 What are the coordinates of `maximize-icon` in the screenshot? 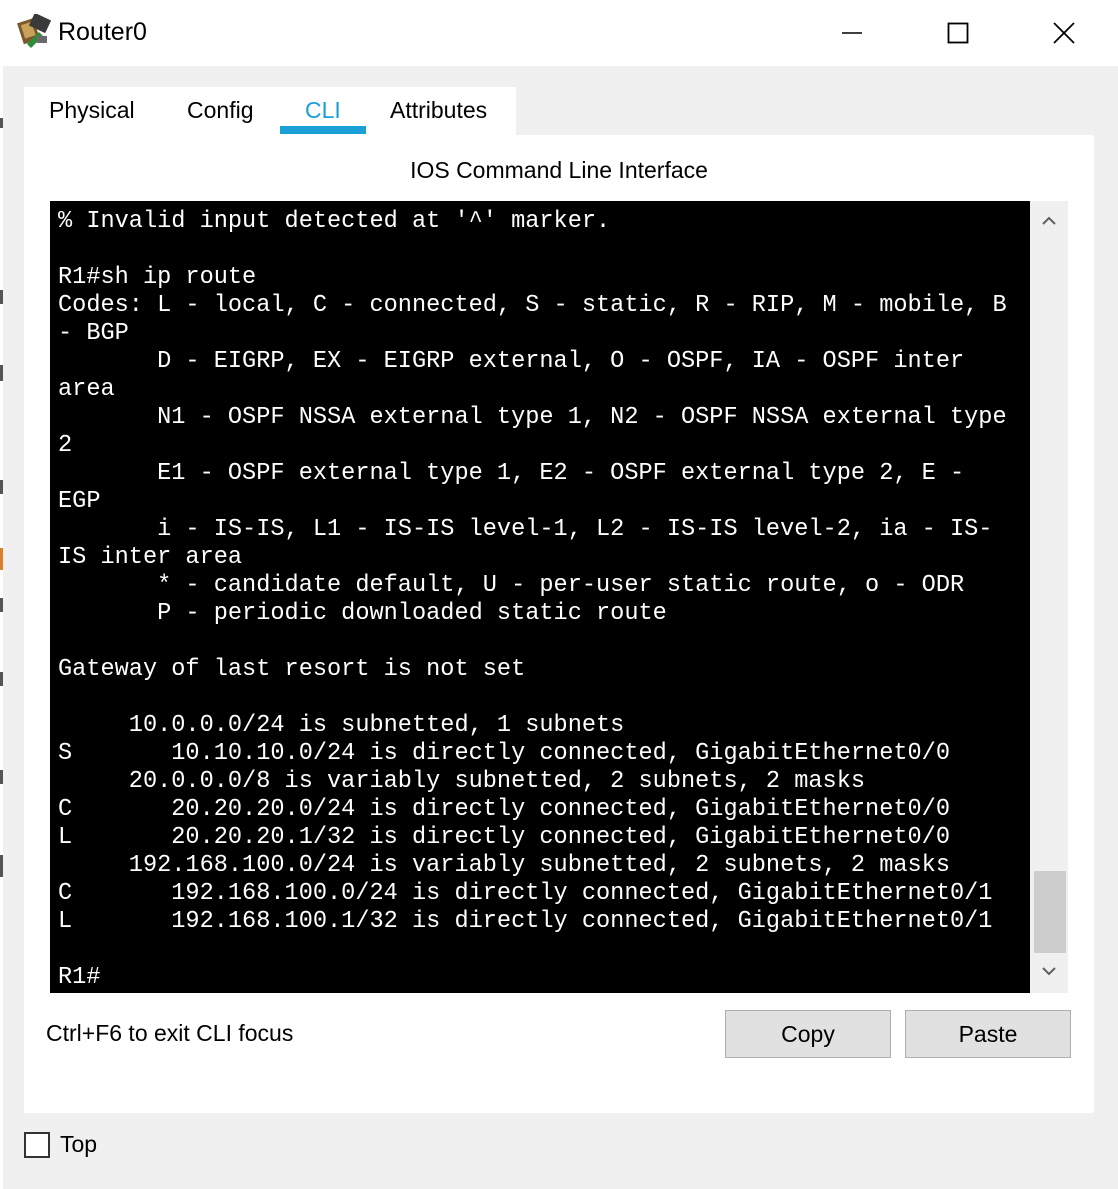 It's located at (958, 33).